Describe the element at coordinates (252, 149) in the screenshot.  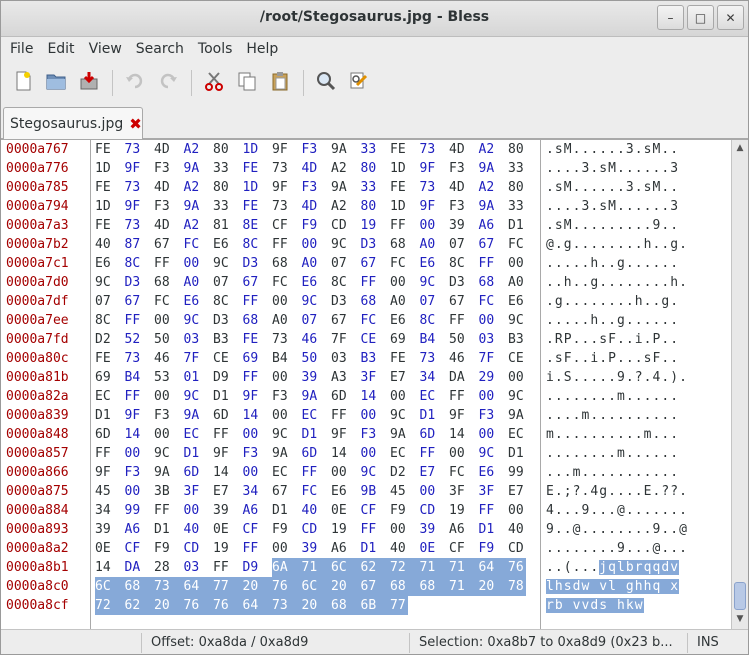
I see `hex-byte: 1D` at that location.